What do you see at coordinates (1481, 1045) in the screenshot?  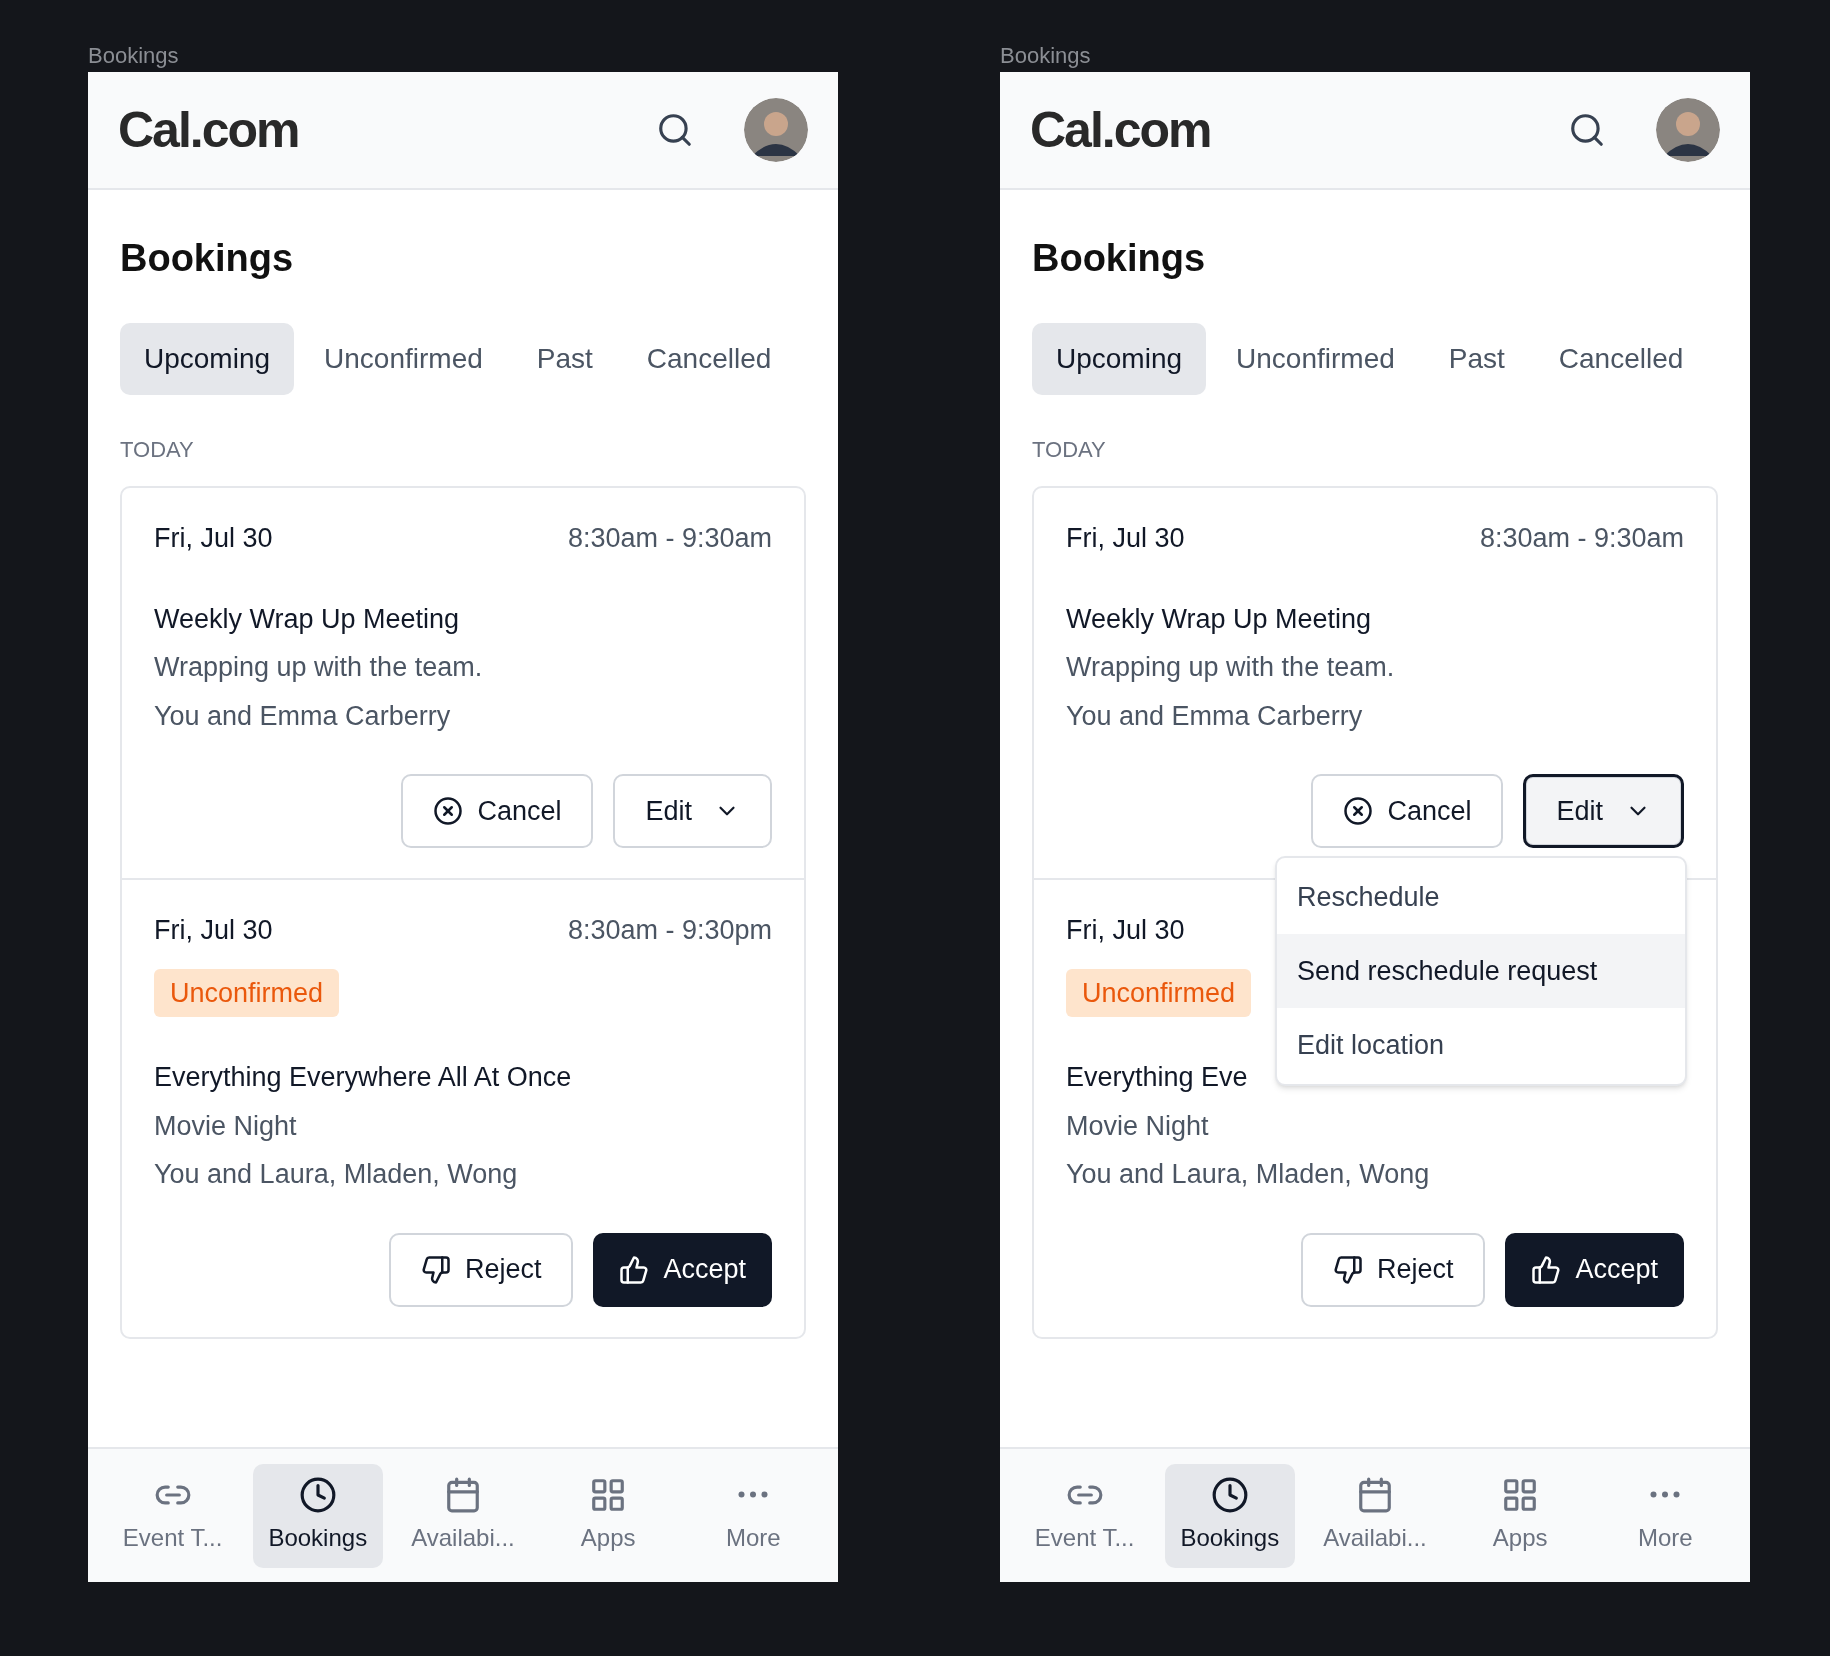 I see `menu-item: Edit location` at bounding box center [1481, 1045].